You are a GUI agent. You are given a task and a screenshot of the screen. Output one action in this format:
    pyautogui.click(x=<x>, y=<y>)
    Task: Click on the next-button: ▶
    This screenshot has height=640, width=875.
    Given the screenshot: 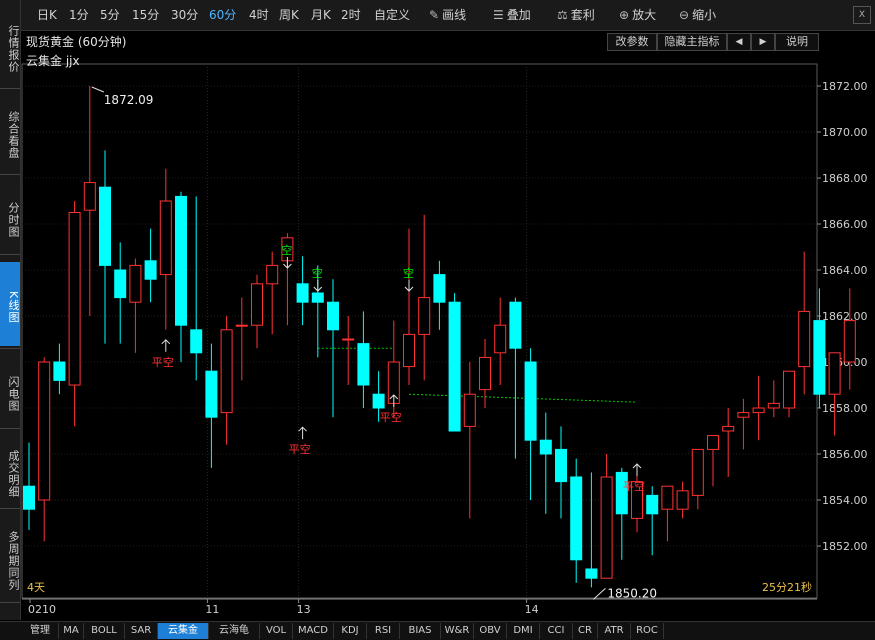 What is the action you would take?
    pyautogui.click(x=763, y=42)
    